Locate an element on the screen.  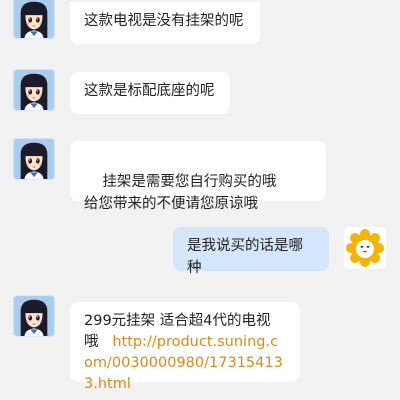
message-text: 挂架是需要您自行购买的哦 给您带来的不便请您原谅哦 is located at coordinates (192, 193).